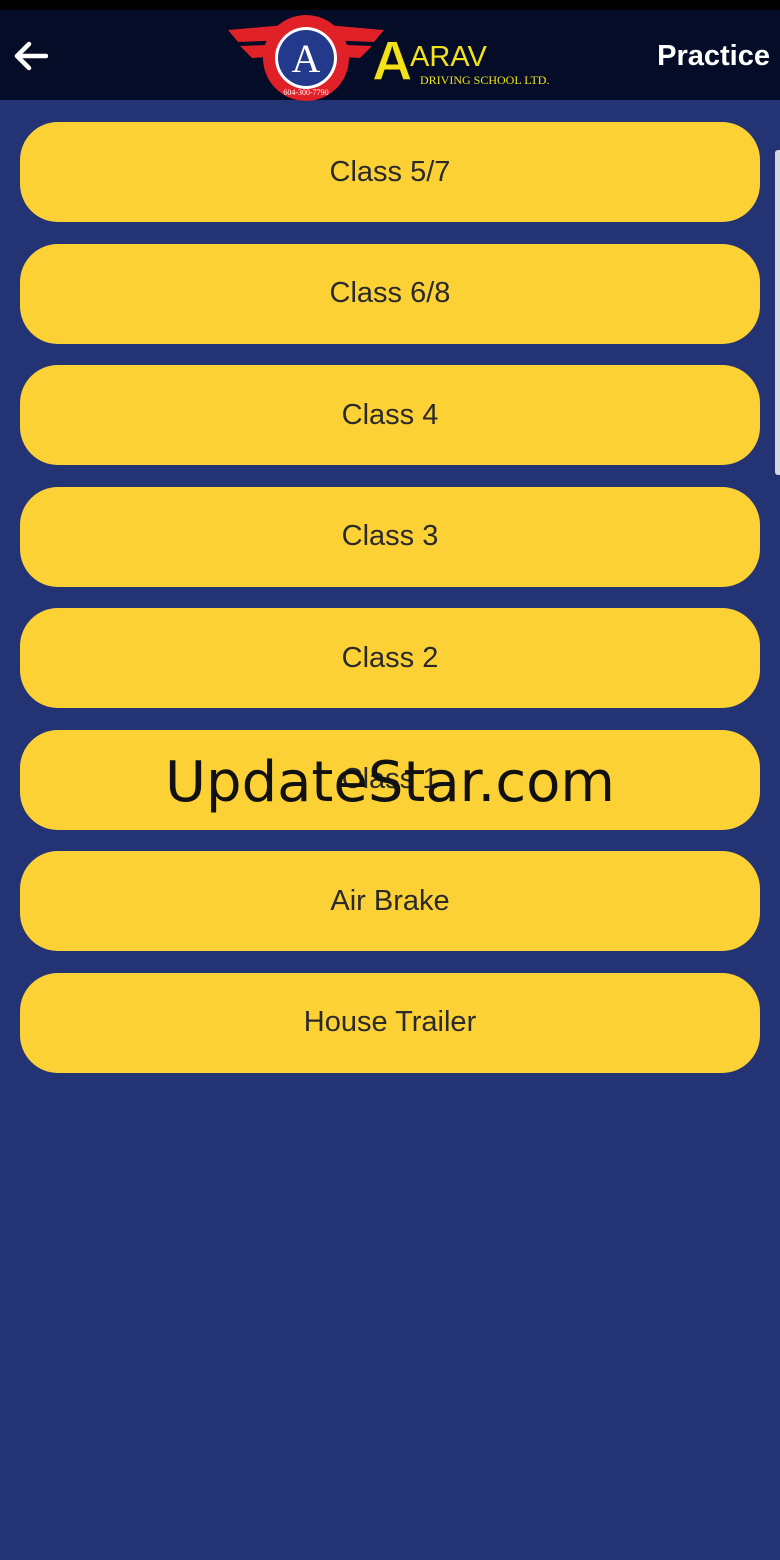  Describe the element at coordinates (390, 901) in the screenshot. I see `air-brake-button: Air Brake` at that location.